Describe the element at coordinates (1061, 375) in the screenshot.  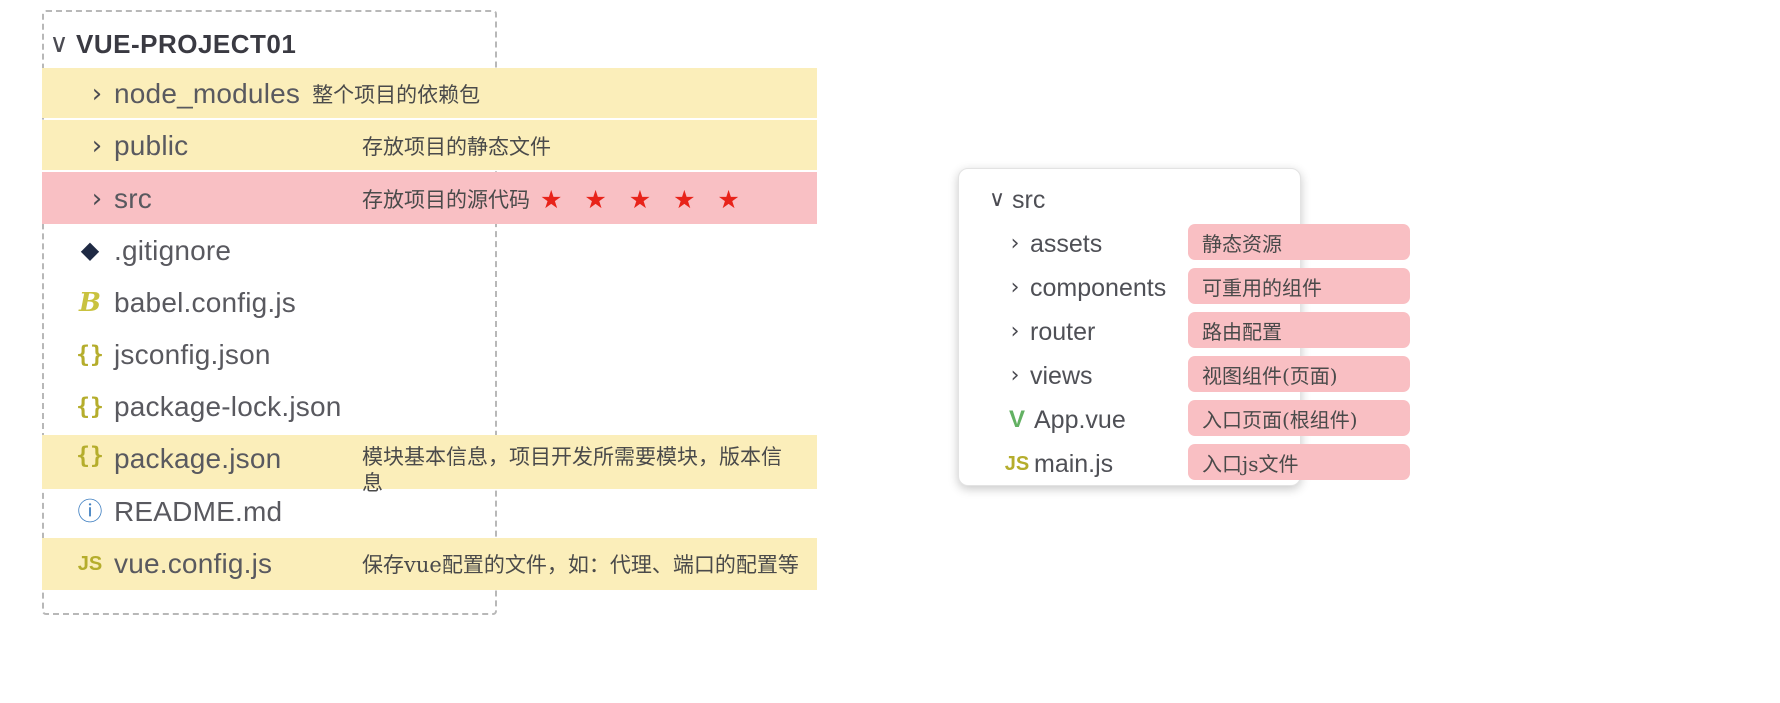
I see `src-item-label: views` at that location.